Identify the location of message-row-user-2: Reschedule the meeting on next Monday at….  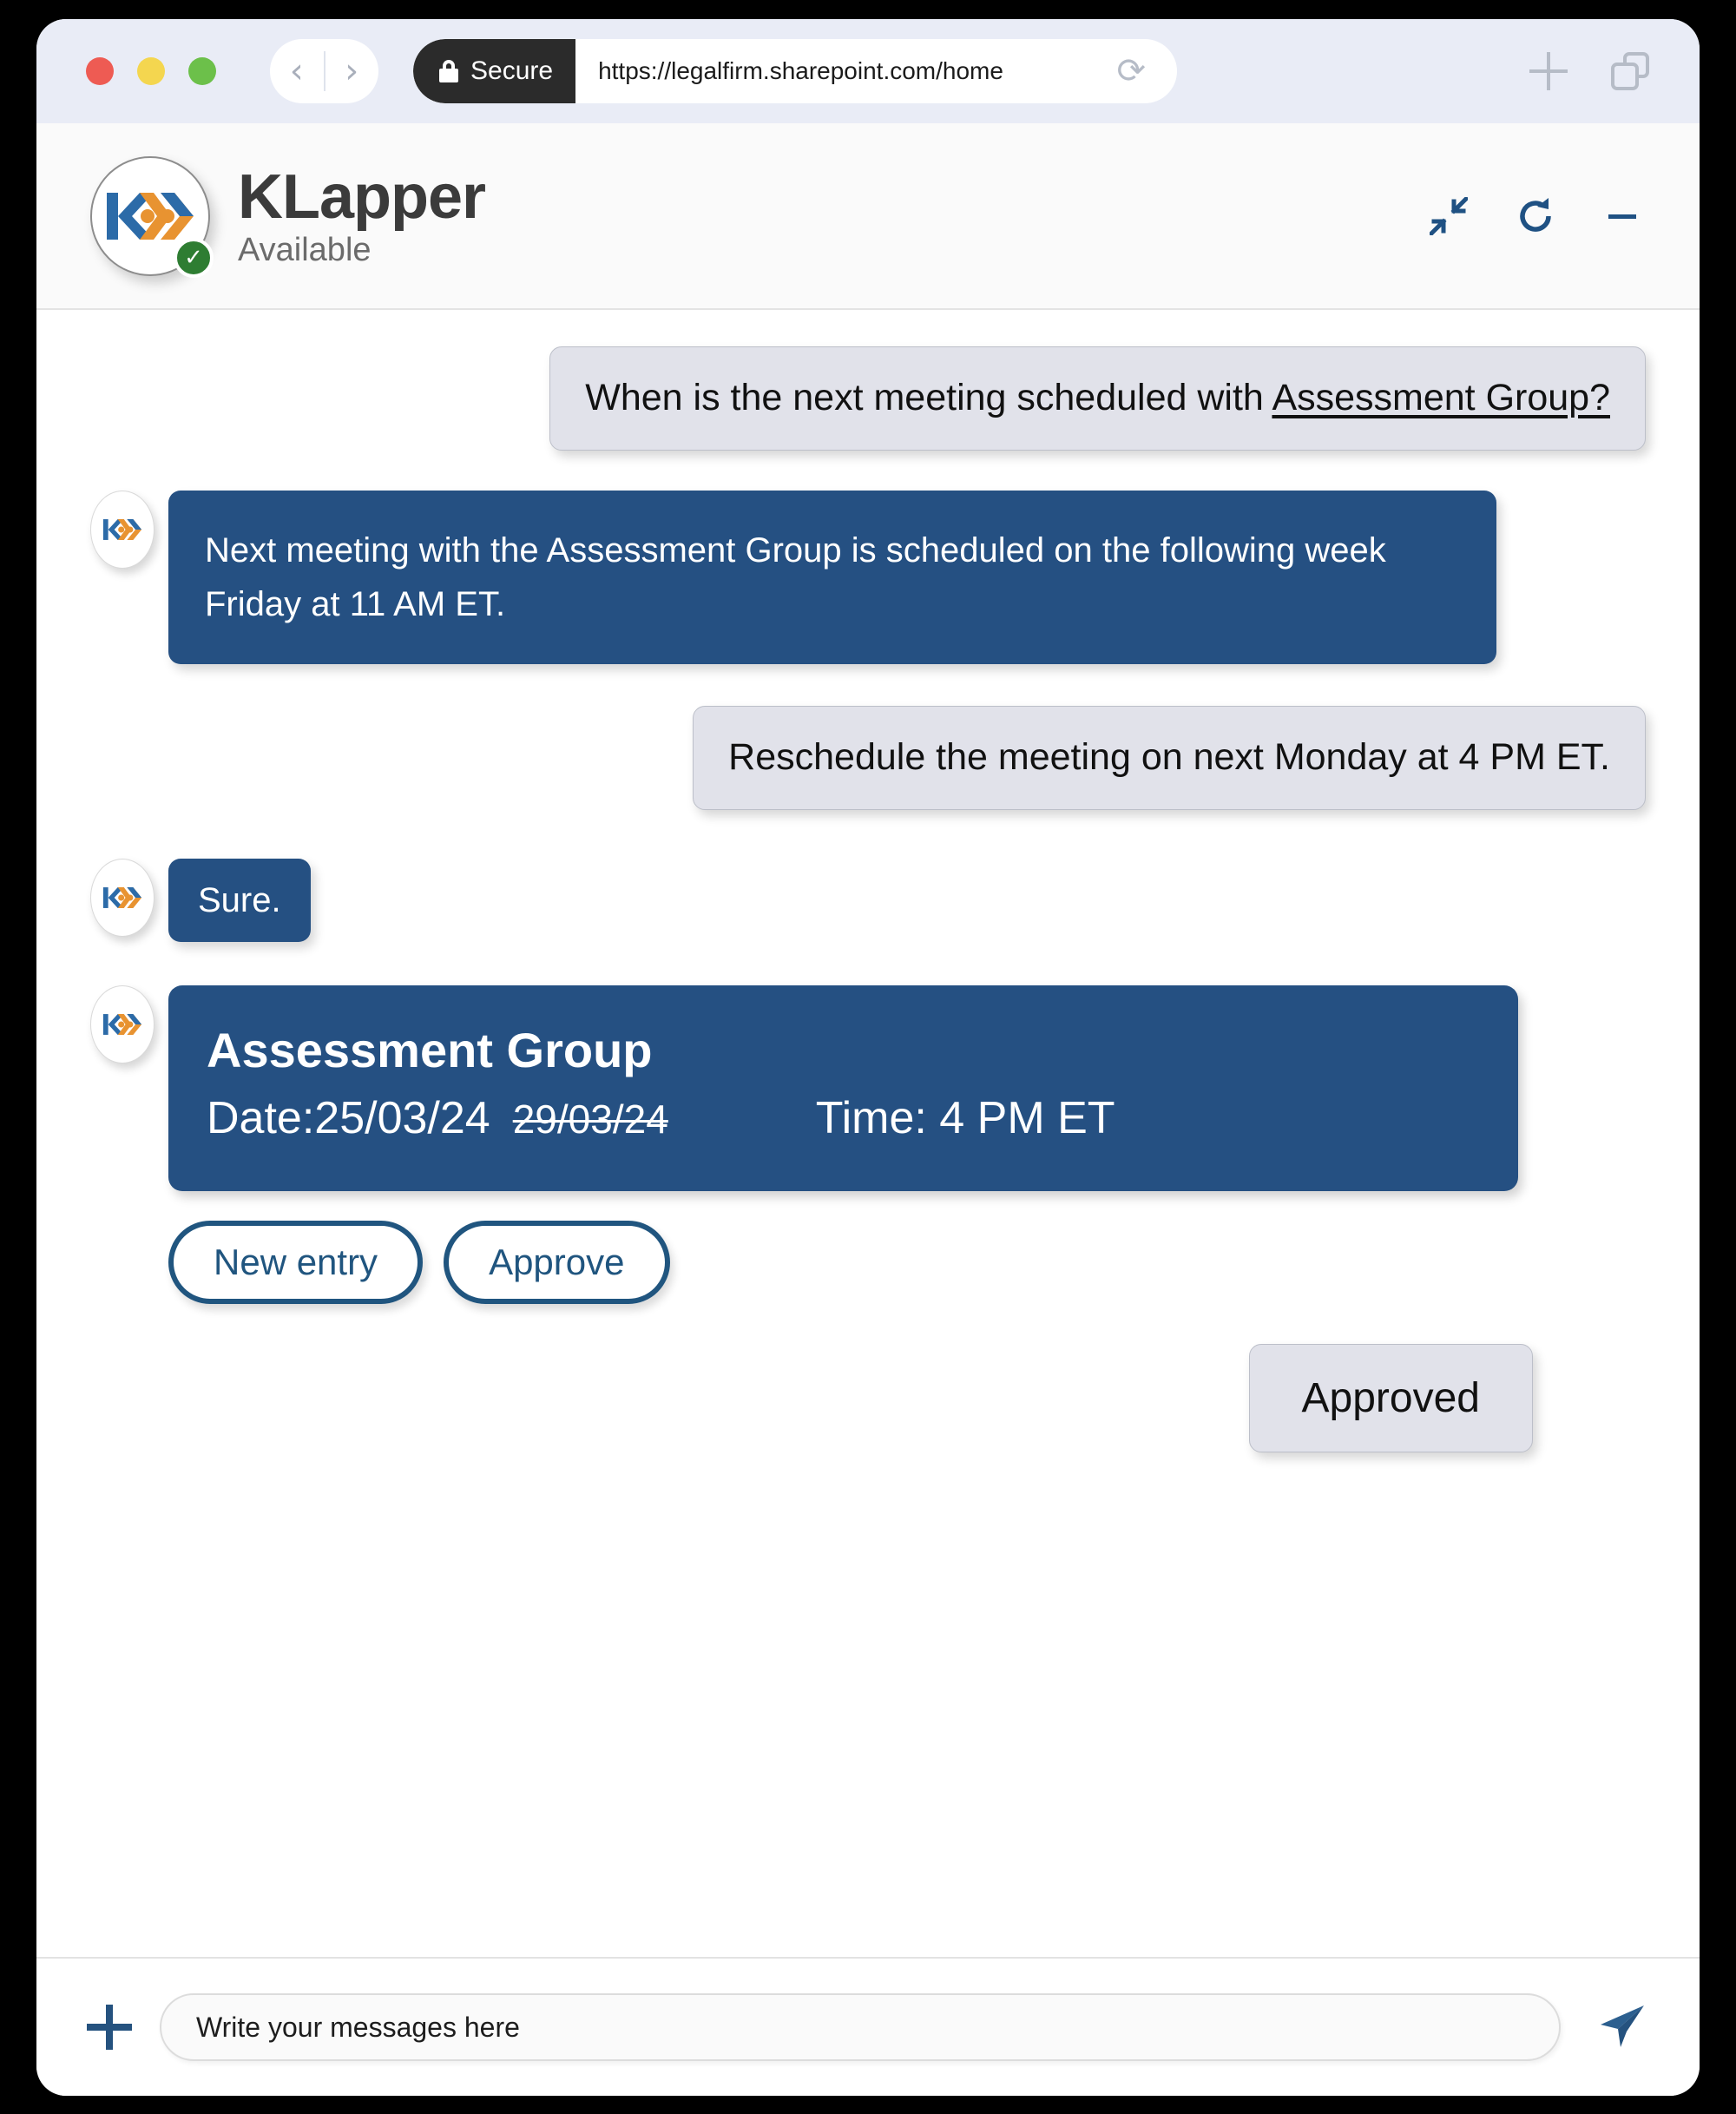
(868, 757).